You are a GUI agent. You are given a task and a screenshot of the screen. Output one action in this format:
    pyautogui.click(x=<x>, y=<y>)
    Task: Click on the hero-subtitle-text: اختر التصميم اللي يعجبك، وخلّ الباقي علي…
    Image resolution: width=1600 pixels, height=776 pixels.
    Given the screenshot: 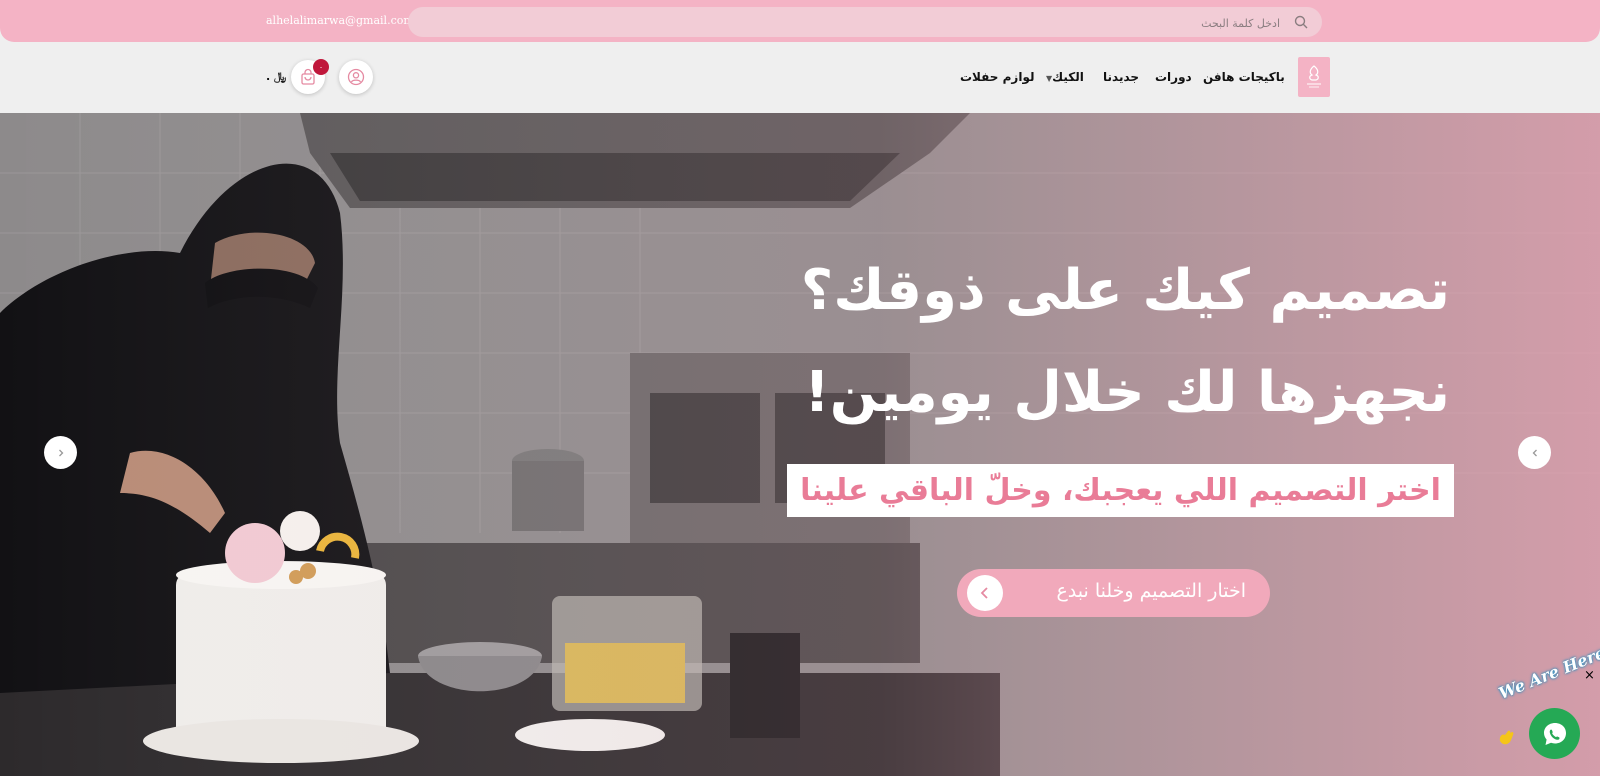 What is the action you would take?
    pyautogui.click(x=1120, y=490)
    